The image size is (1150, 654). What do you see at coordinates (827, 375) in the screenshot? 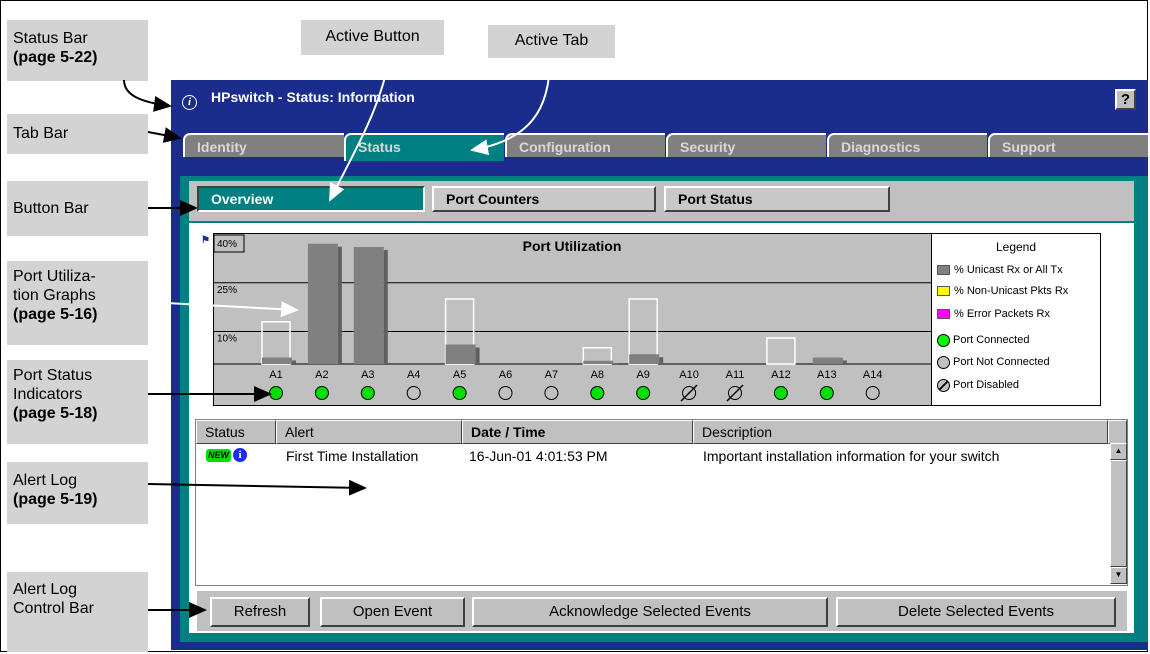
I see `port-label-A13: A13` at bounding box center [827, 375].